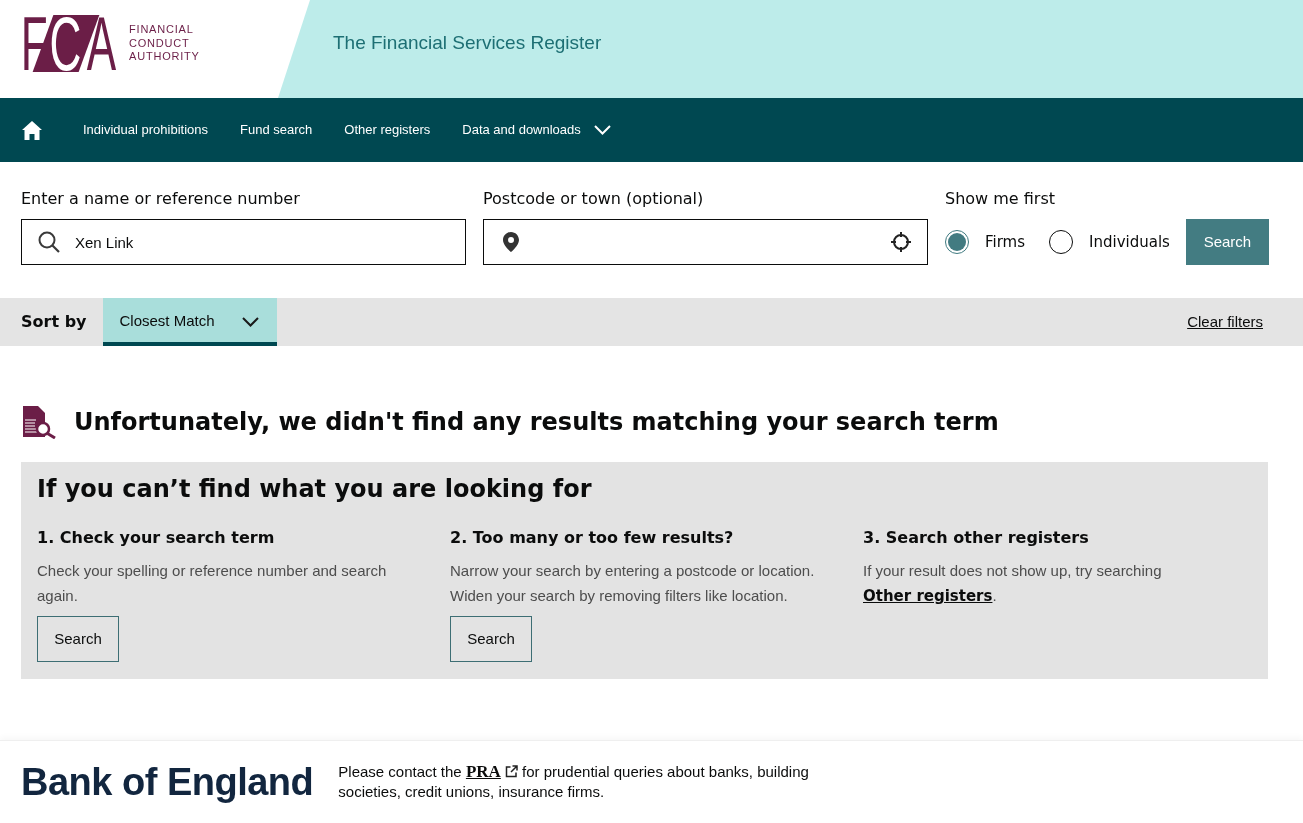 Image resolution: width=1303 pixels, height=823 pixels. Describe the element at coordinates (54, 322) in the screenshot. I see `sort-label: Sort by` at that location.